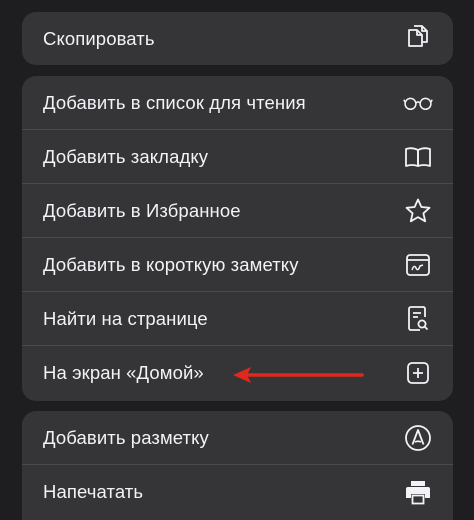 Image resolution: width=474 pixels, height=520 pixels. I want to click on book-icon, so click(418, 157).